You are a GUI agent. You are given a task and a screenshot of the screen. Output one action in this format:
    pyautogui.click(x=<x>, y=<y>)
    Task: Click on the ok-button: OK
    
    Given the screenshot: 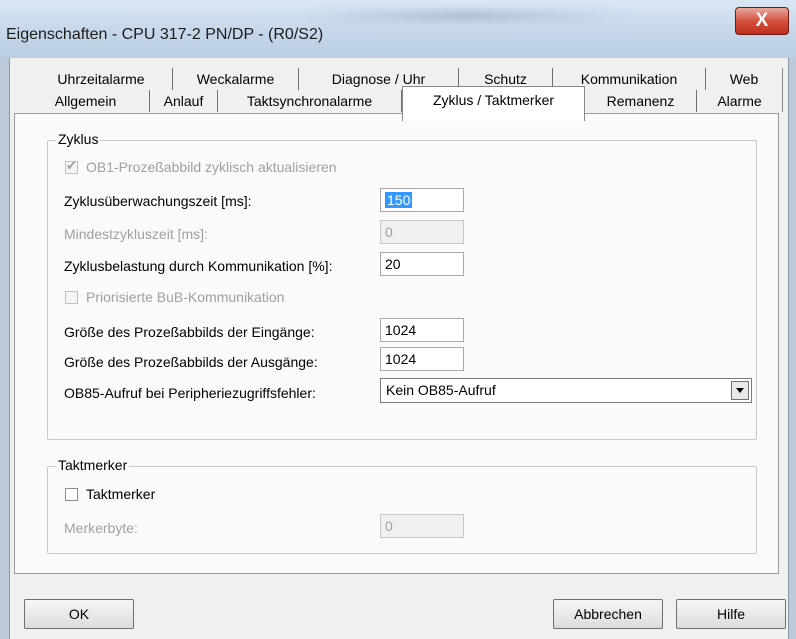 What is the action you would take?
    pyautogui.click(x=79, y=614)
    